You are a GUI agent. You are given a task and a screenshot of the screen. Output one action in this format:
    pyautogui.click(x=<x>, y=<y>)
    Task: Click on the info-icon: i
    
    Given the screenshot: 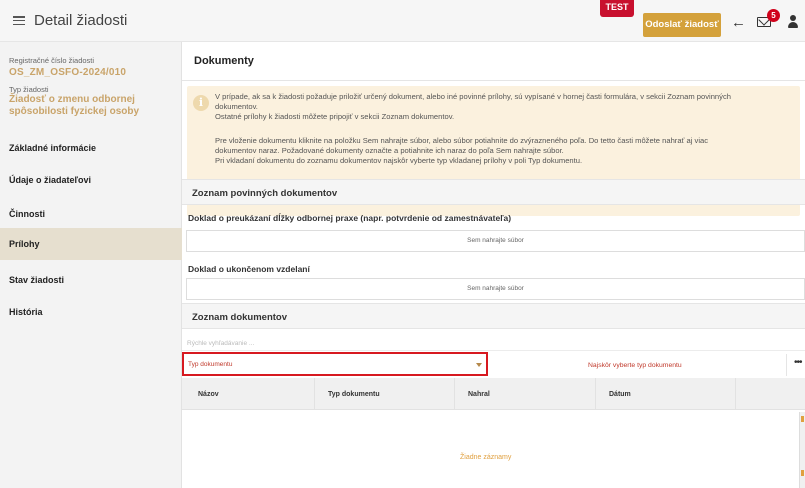 What is the action you would take?
    pyautogui.click(x=201, y=103)
    